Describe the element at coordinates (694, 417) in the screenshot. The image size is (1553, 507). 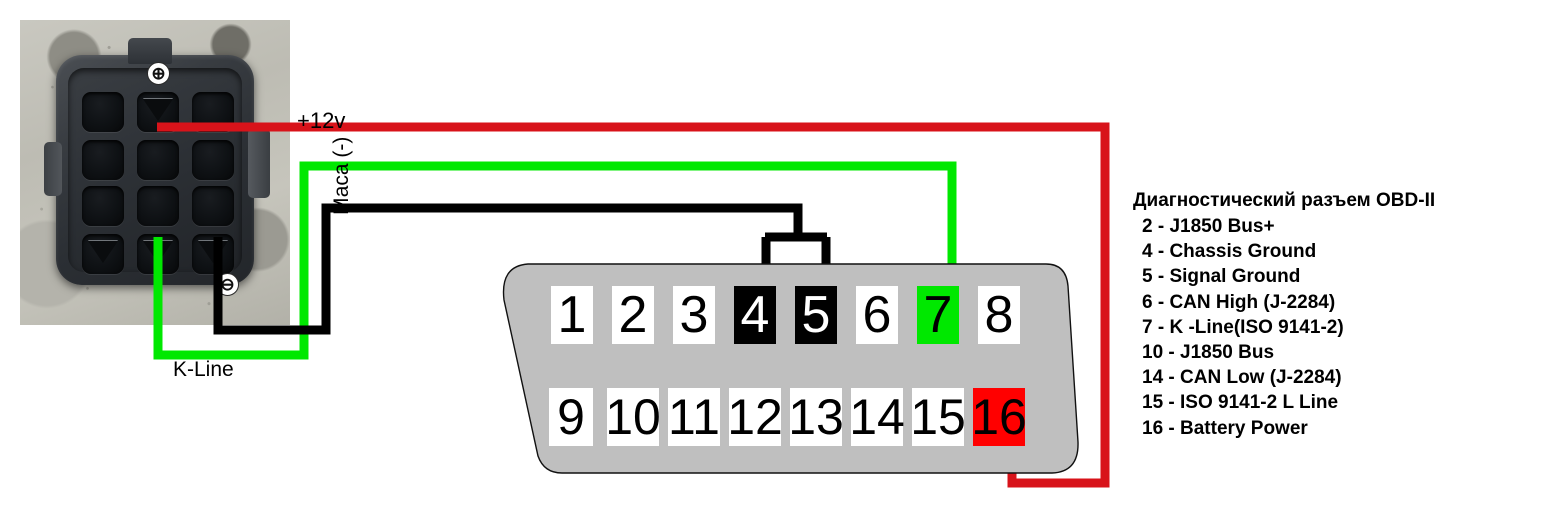
I see `obd-pin-11: 11` at that location.